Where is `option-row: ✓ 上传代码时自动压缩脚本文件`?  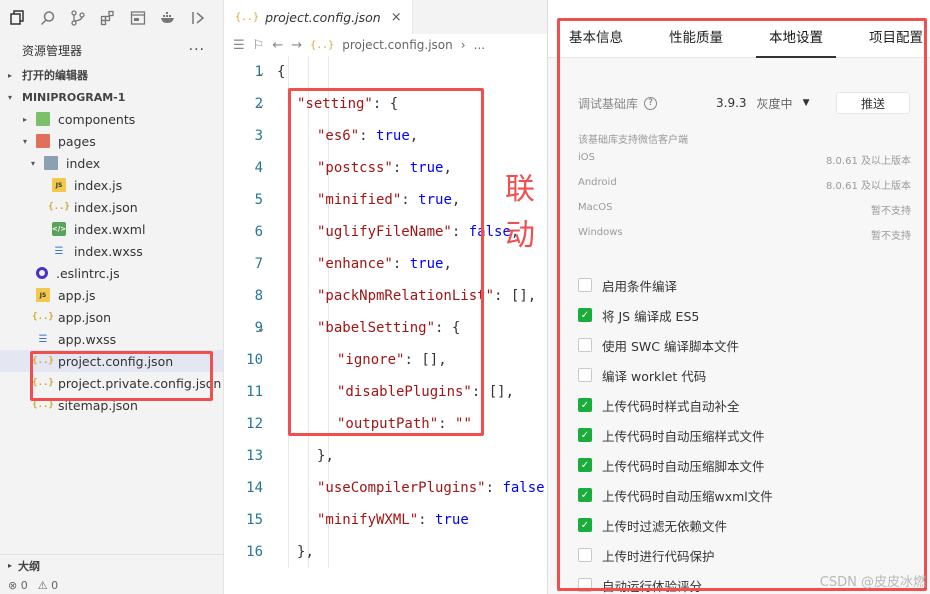 option-row: ✓ 上传代码时自动压缩脚本文件 is located at coordinates (671, 465).